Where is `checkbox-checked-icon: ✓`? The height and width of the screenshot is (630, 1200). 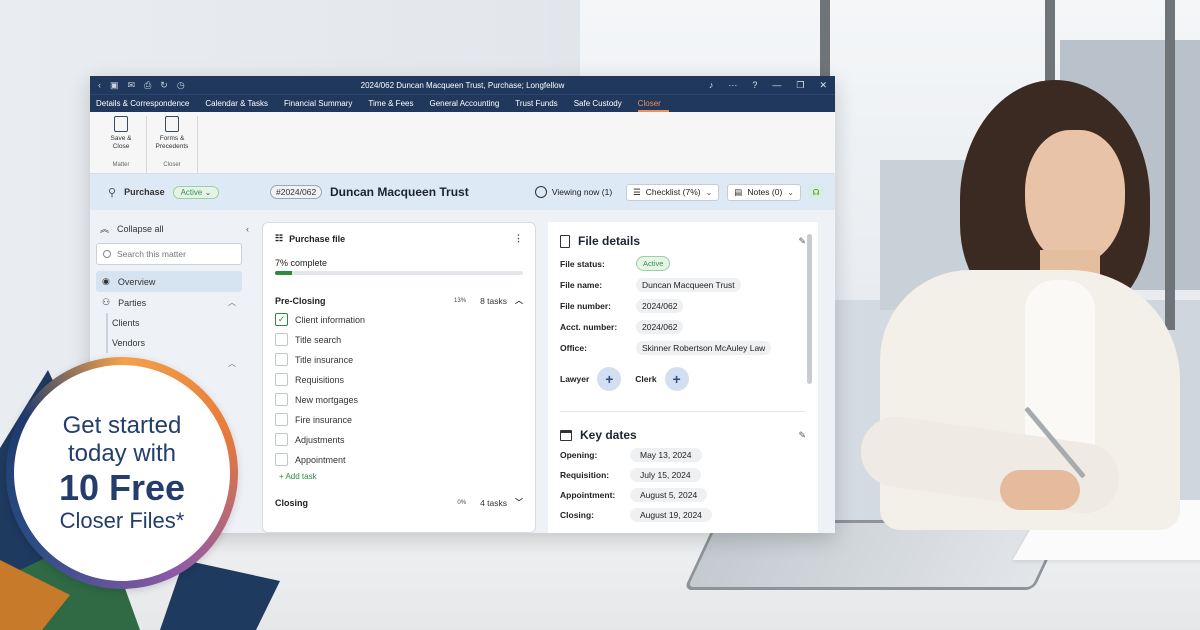 checkbox-checked-icon: ✓ is located at coordinates (281, 319).